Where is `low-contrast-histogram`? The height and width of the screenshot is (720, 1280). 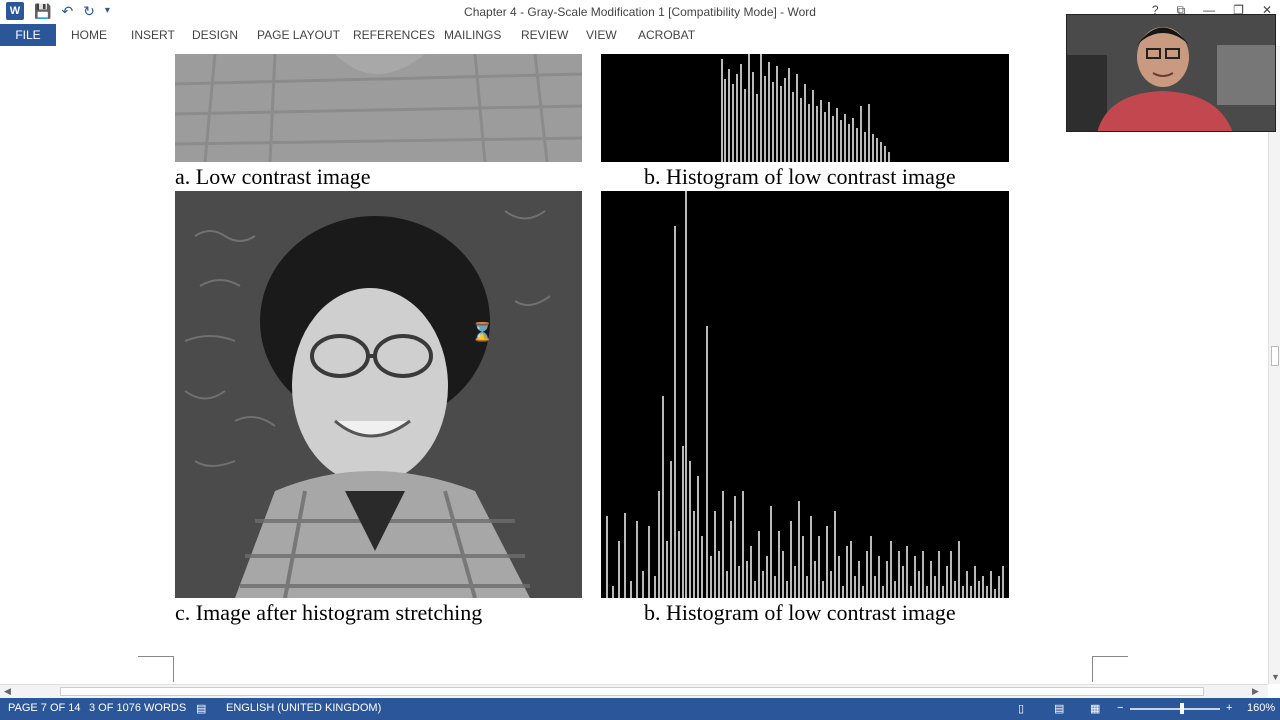 low-contrast-histogram is located at coordinates (805, 108).